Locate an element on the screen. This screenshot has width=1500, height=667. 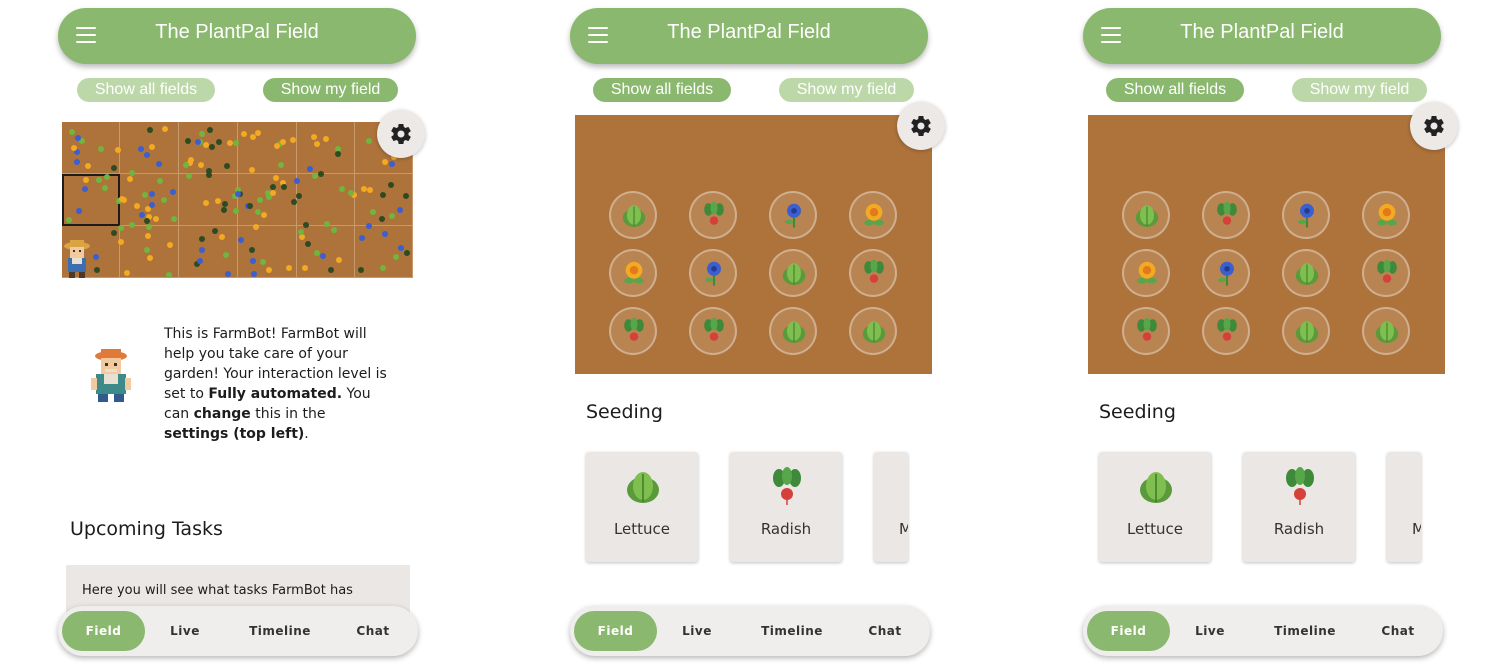
lettuce-icon is located at coordinates (794, 274).